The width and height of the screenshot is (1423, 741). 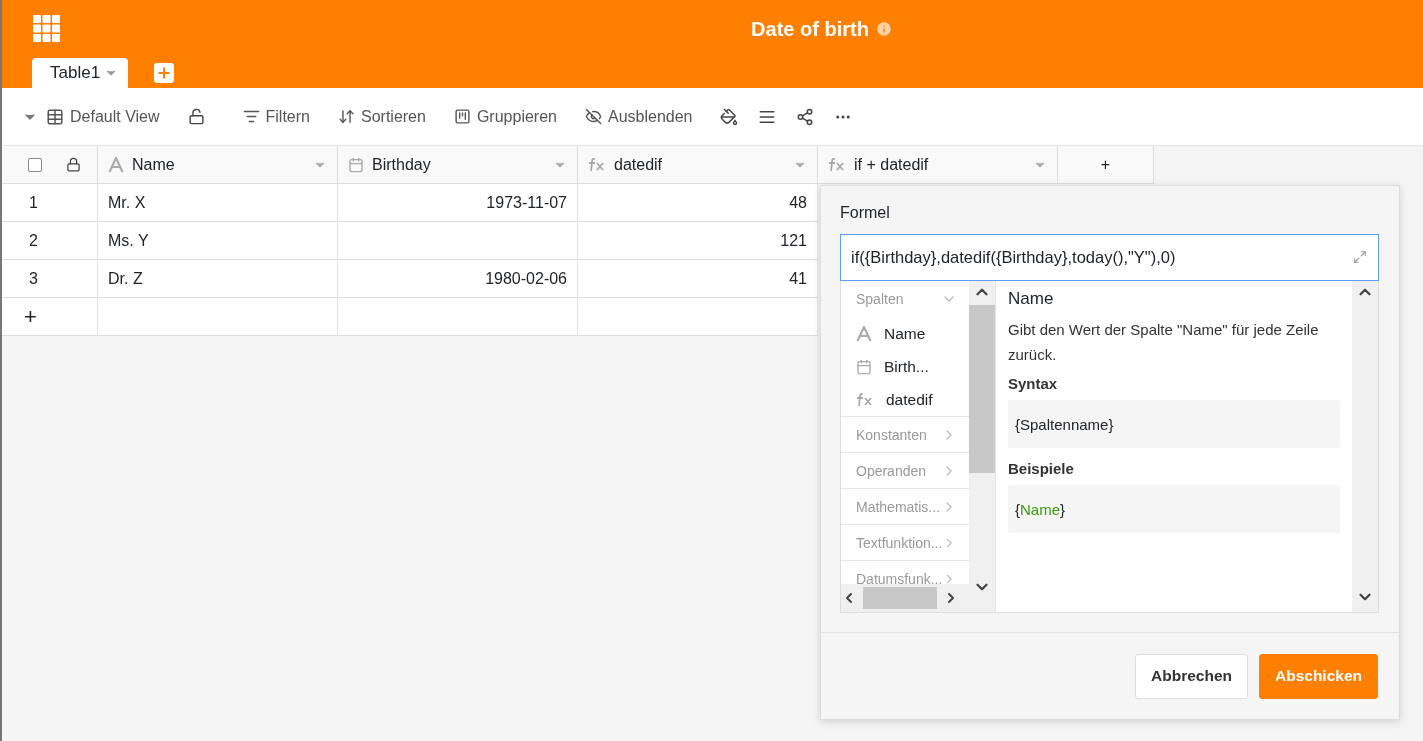 I want to click on sort-icon, so click(x=346, y=116).